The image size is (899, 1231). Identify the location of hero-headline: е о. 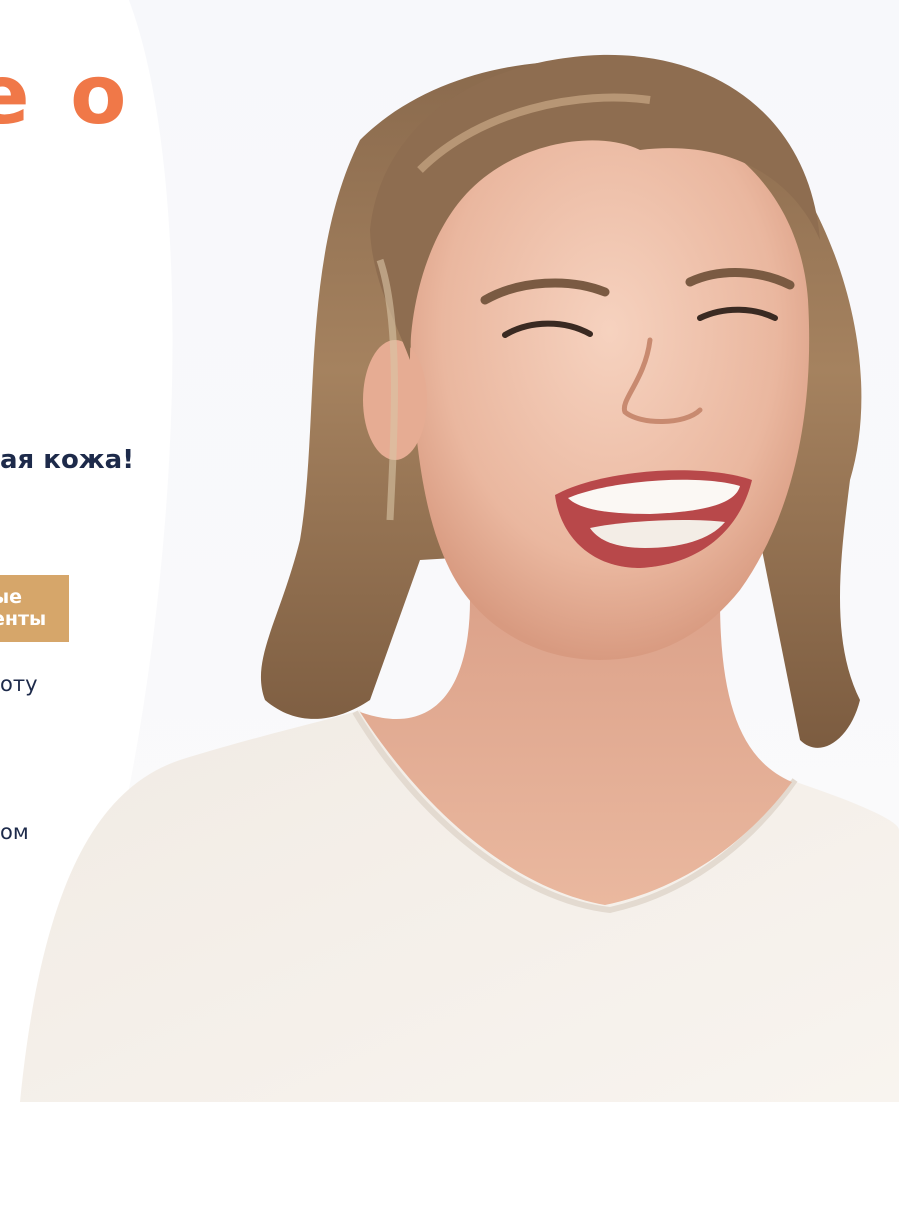
(66, 95).